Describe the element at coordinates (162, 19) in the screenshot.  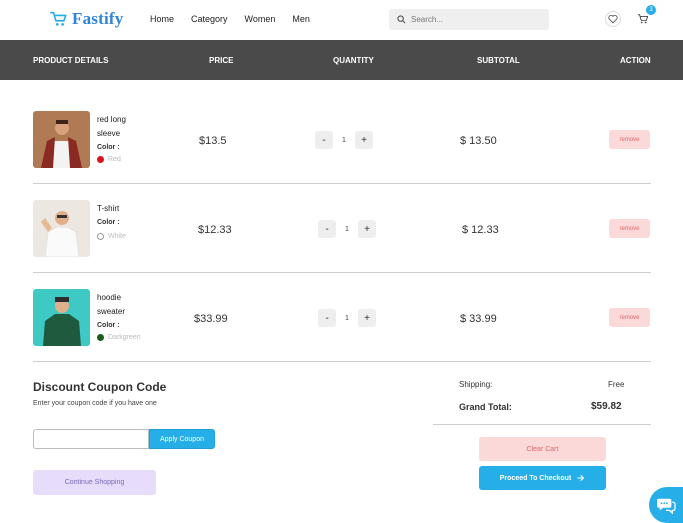
I see `nav-home: Home` at that location.